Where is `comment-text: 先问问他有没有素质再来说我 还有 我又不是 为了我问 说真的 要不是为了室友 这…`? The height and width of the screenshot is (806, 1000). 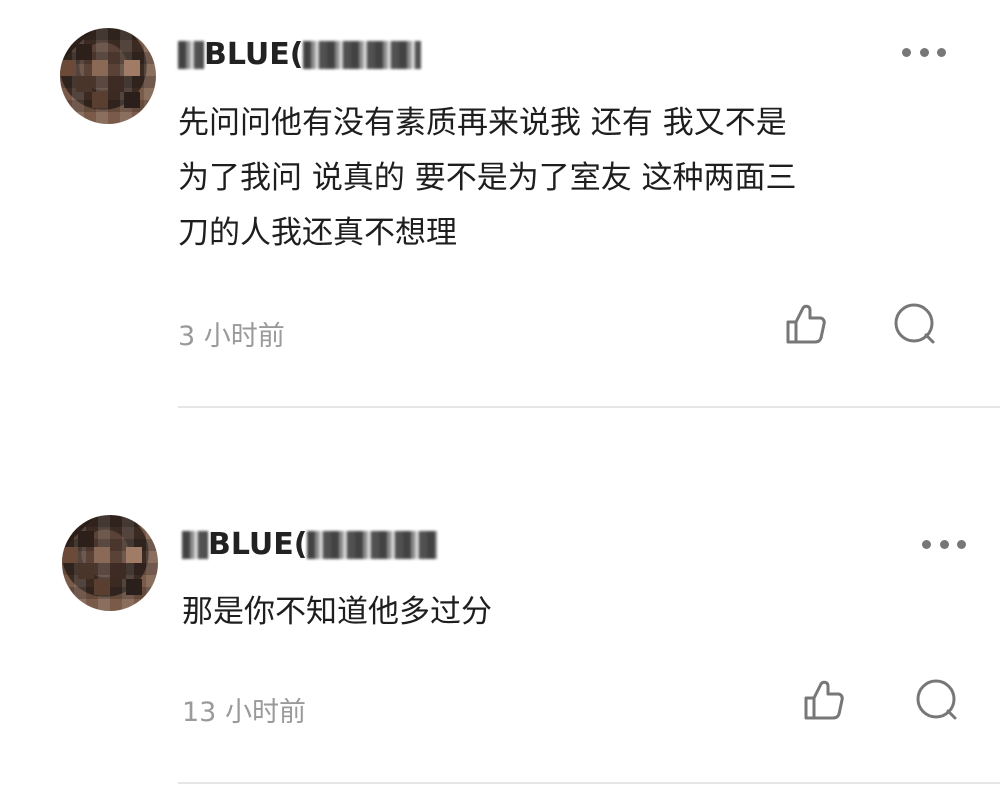 comment-text: 先问问他有没有素质再来说我 还有 我又不是 为了我问 说真的 要不是为了室友 这… is located at coordinates (487, 178).